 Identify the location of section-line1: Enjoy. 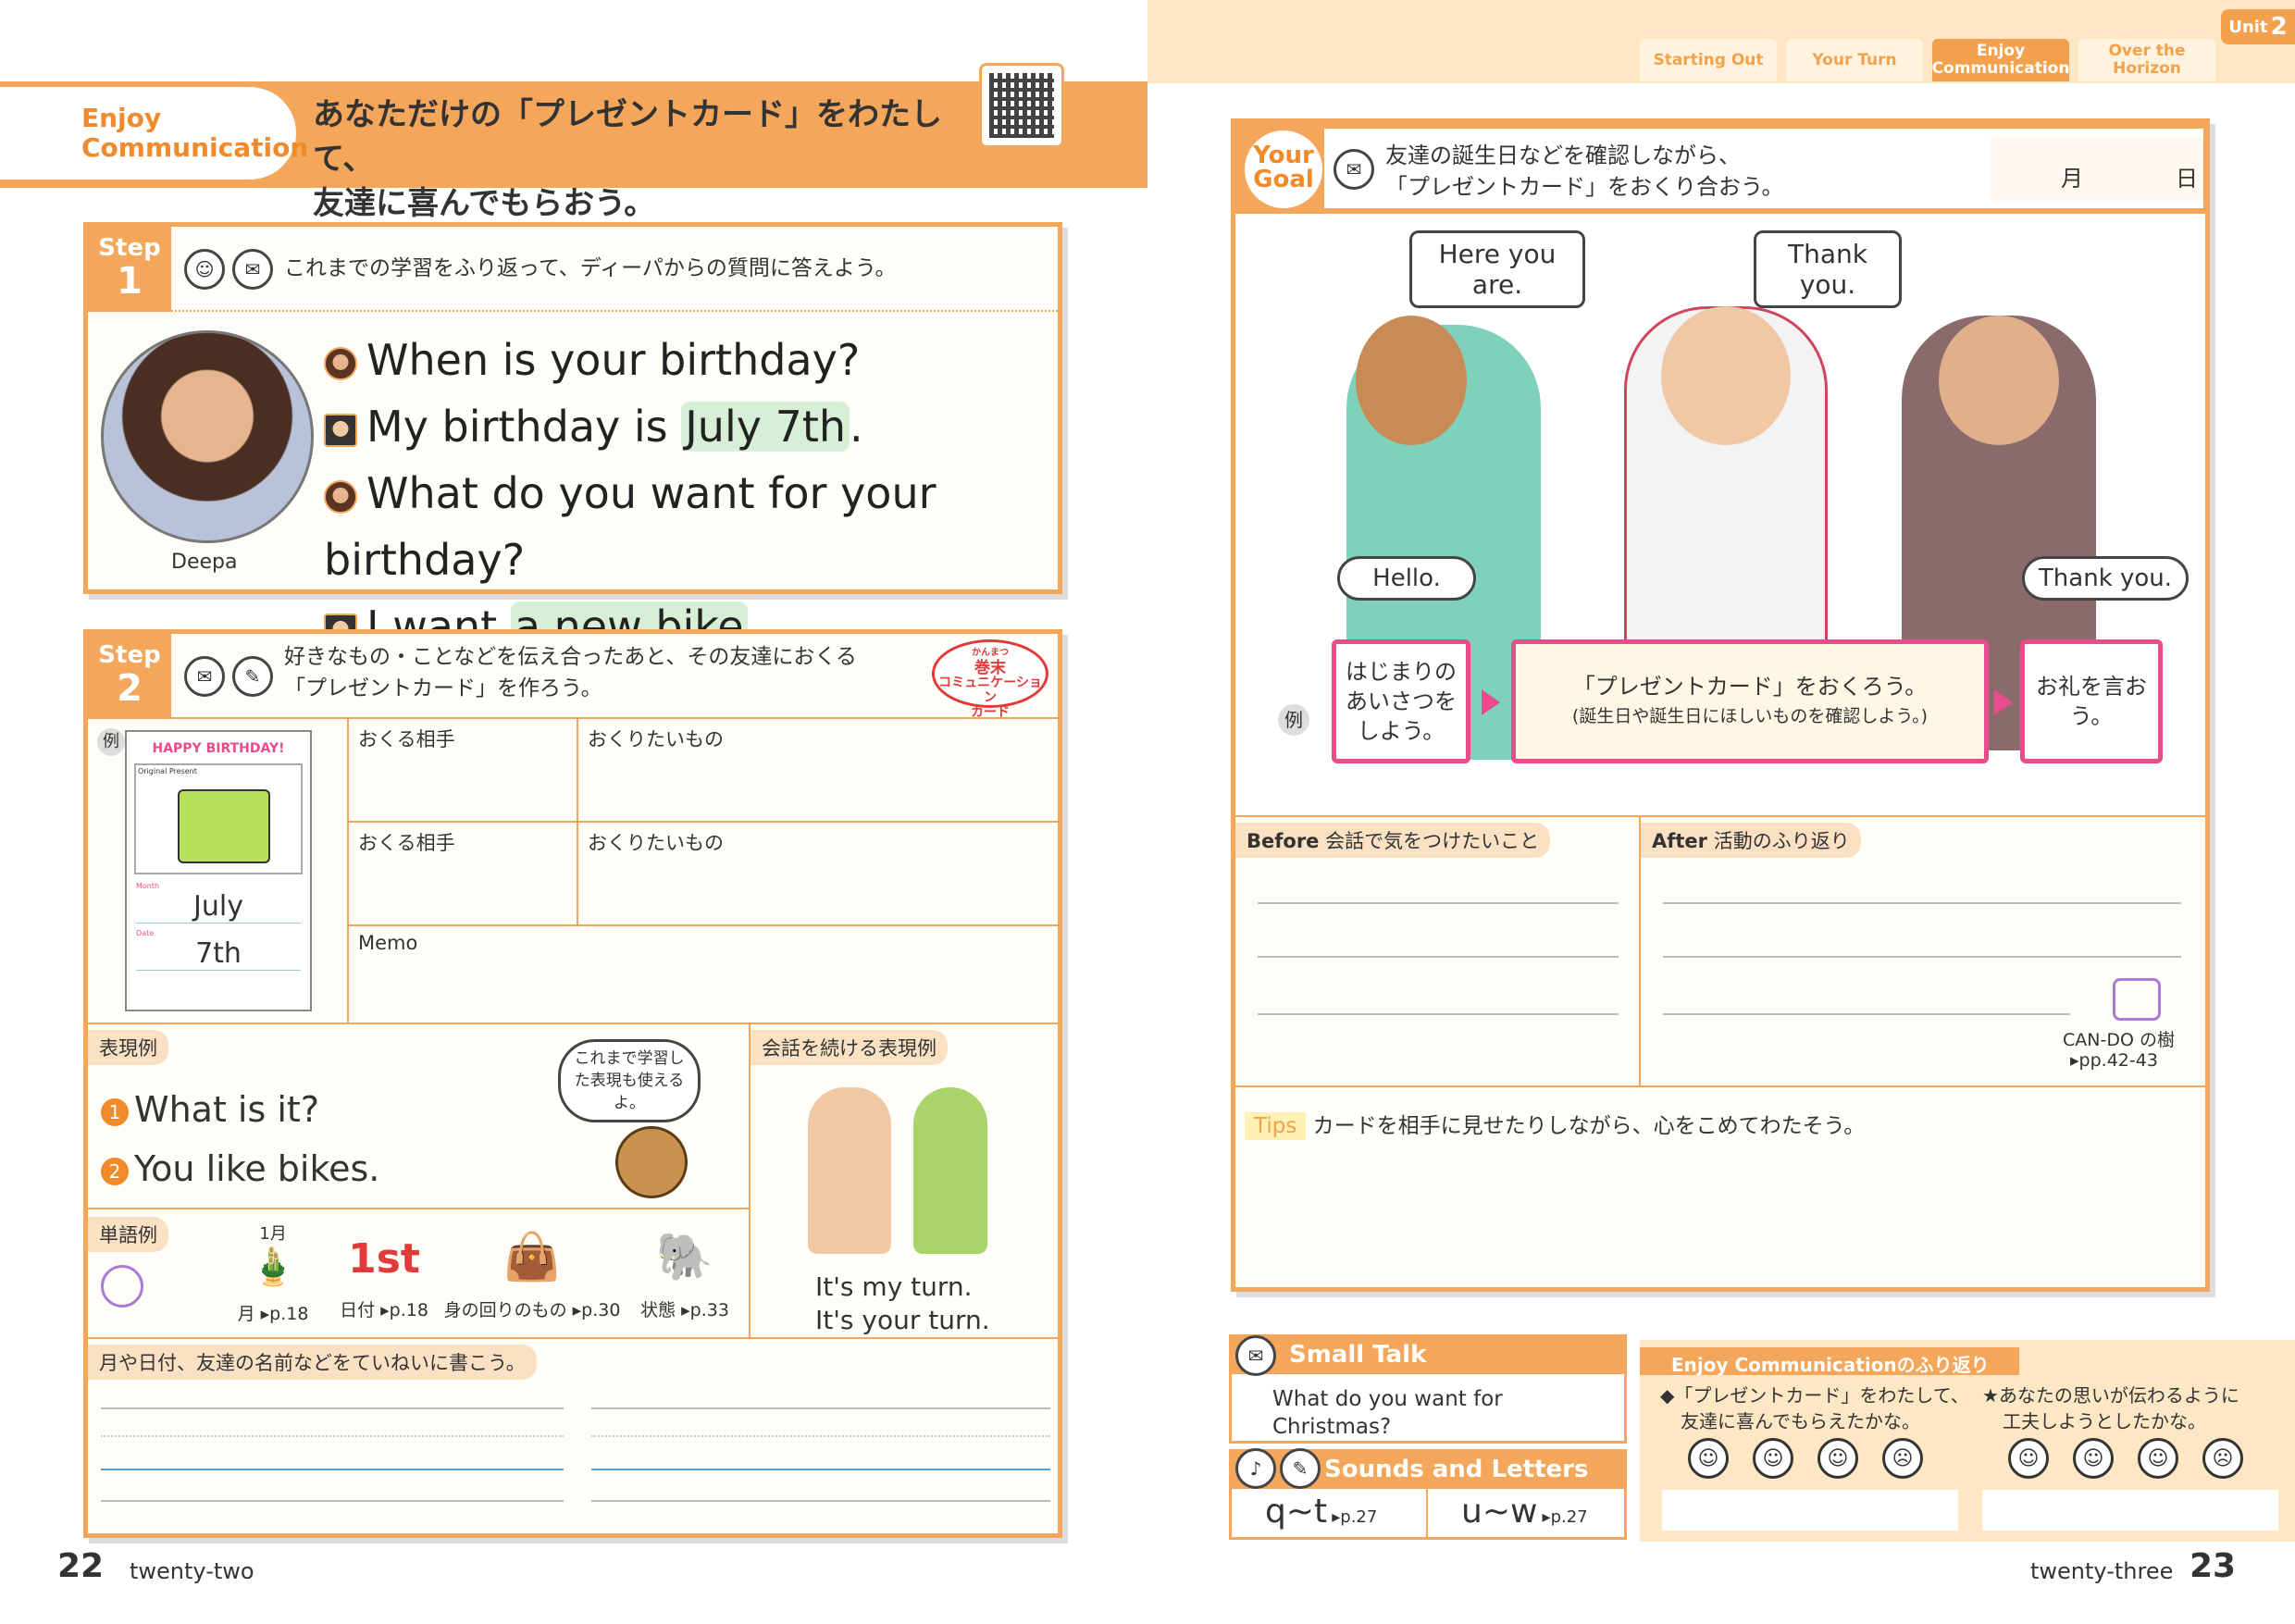
(122, 118).